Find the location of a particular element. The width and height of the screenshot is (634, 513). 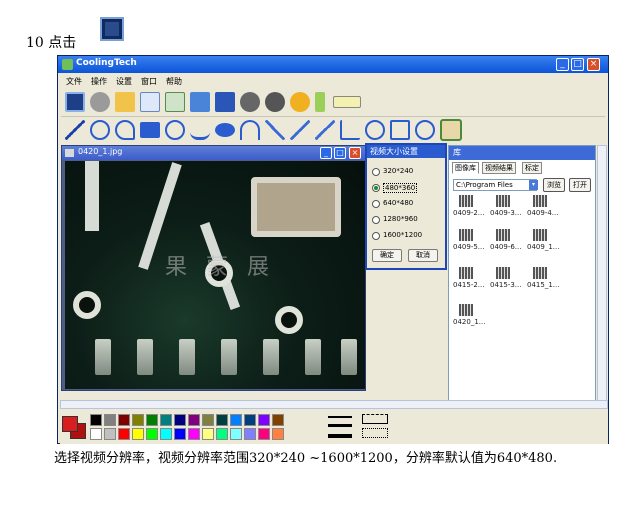

video-capture-icon is located at coordinates (75, 102).